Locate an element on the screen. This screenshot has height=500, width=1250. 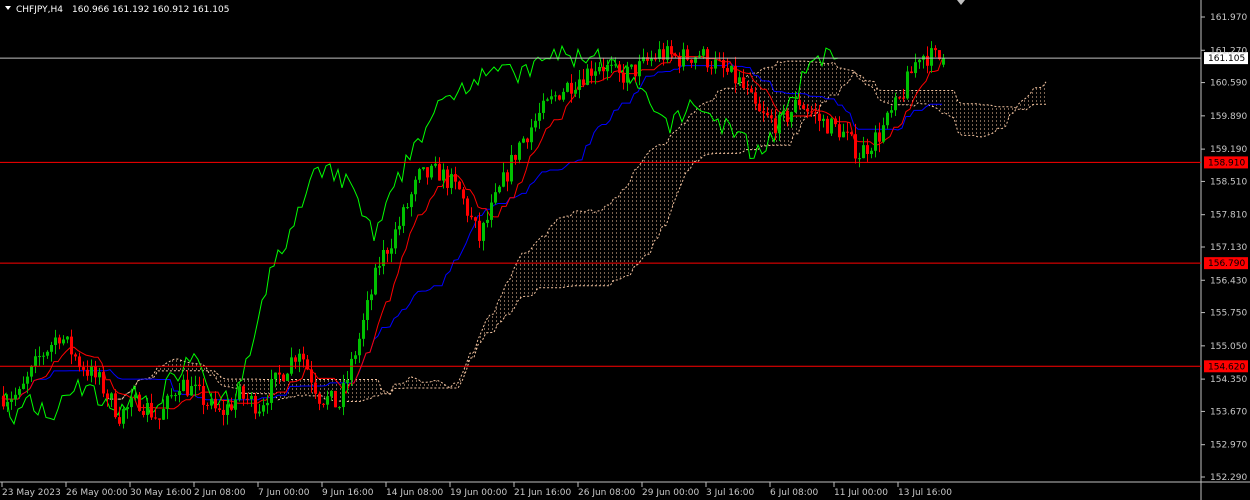
y-tick-label: 155.750 is located at coordinates (1228, 314).